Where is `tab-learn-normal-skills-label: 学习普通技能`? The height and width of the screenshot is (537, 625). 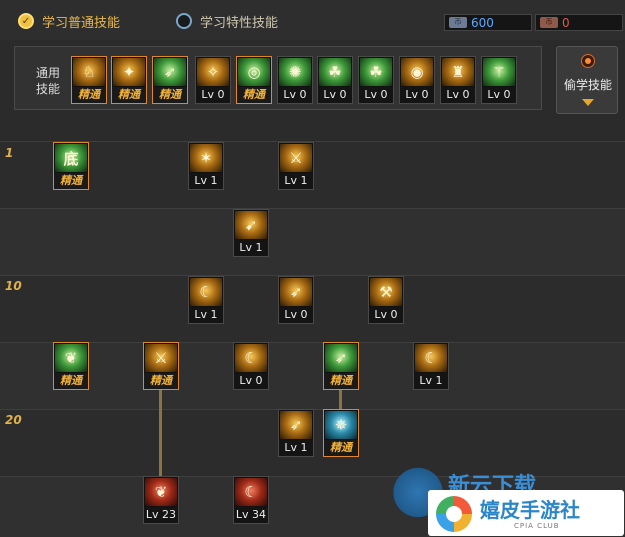 tab-learn-normal-skills-label: 学习普通技能 is located at coordinates (81, 23).